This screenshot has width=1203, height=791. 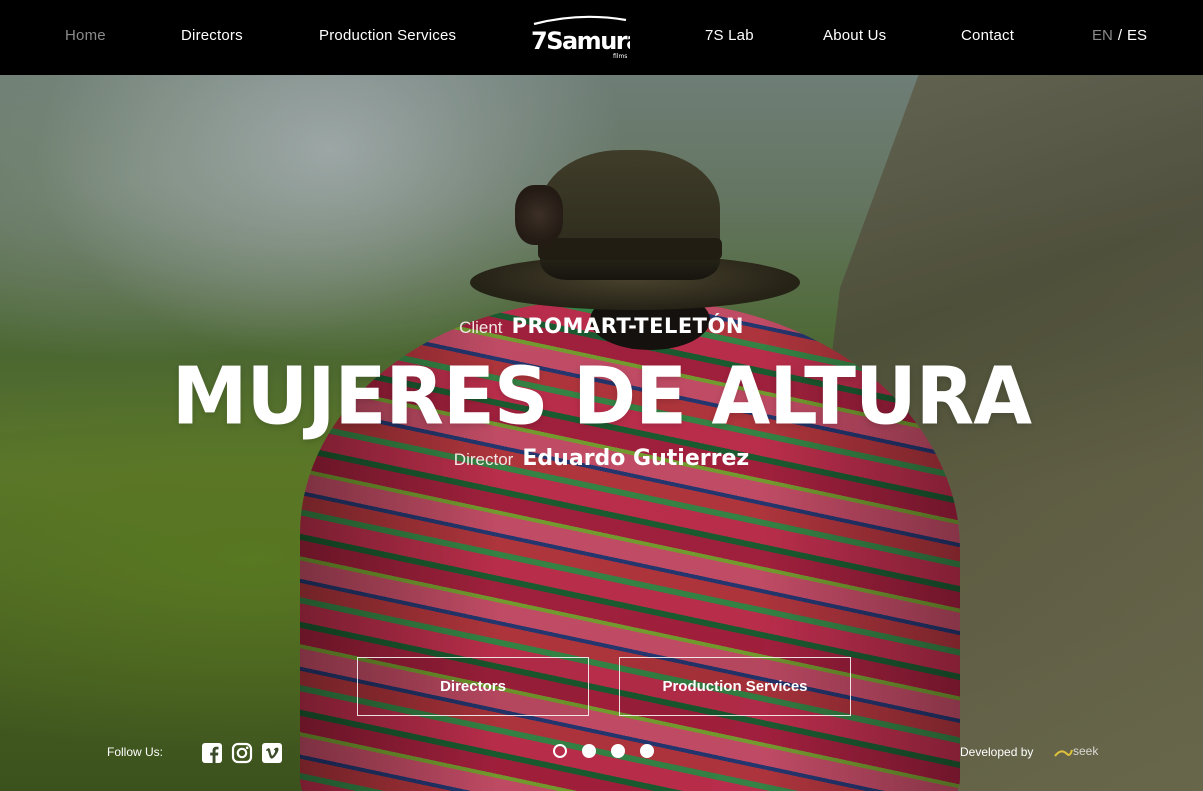 I want to click on instagram-icon, so click(x=242, y=753).